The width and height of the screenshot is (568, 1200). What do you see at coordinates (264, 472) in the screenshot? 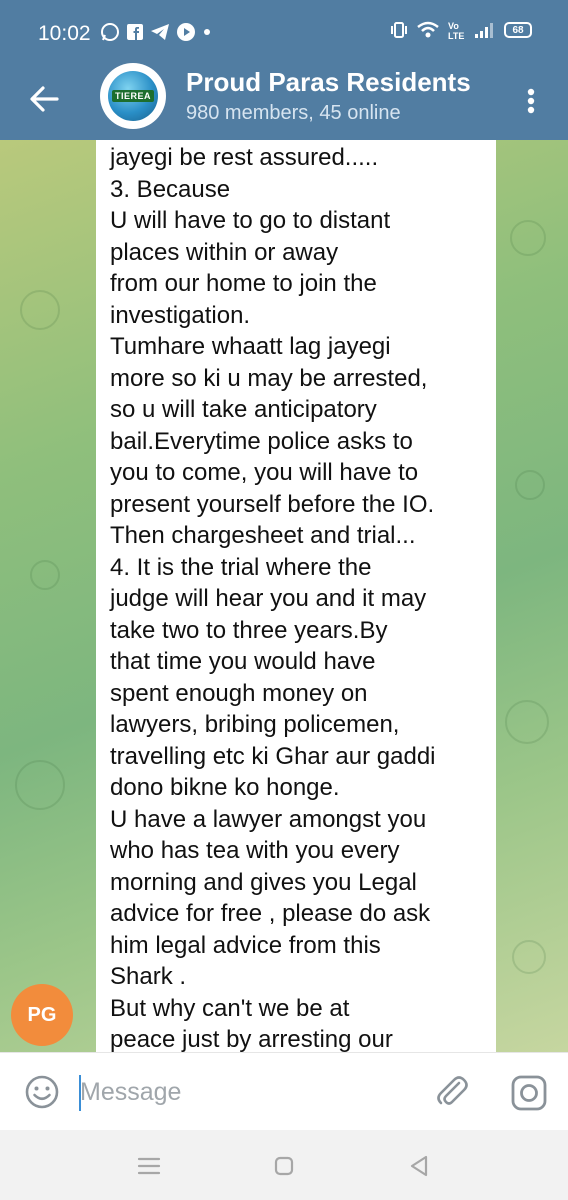
I see `message-line: you to come, you will have to` at bounding box center [264, 472].